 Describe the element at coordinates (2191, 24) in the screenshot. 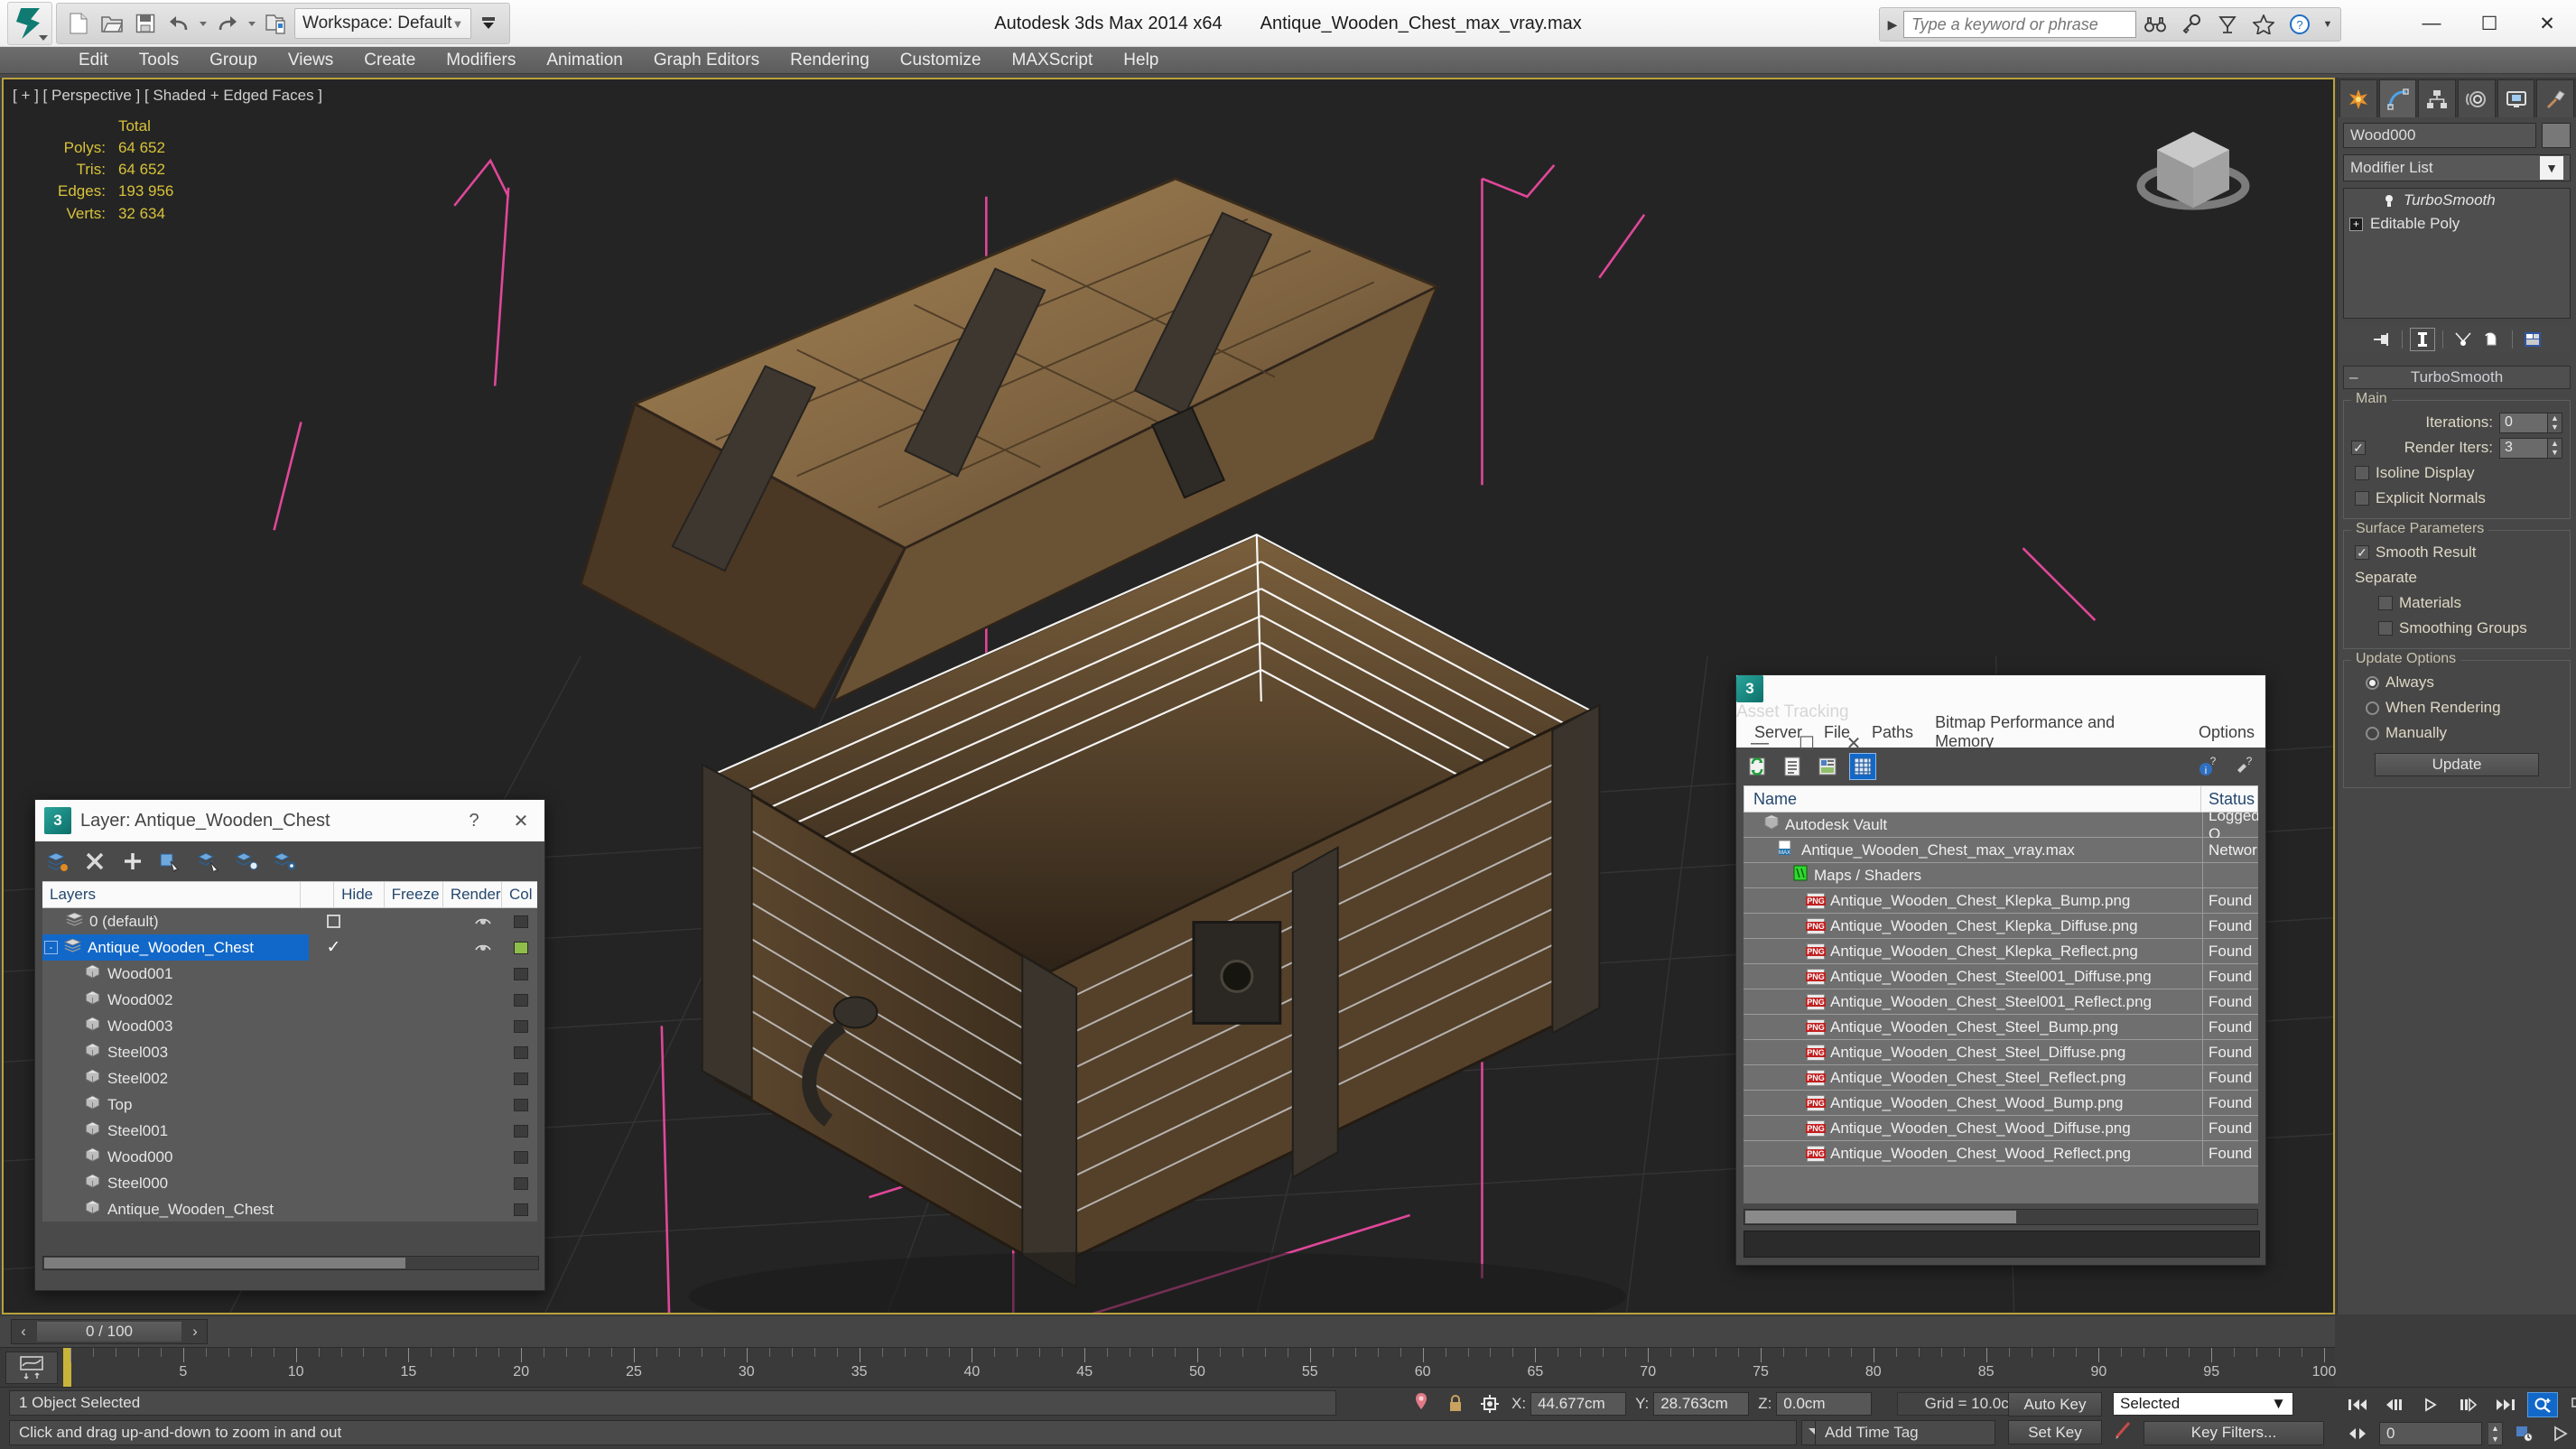

I see `key-icon` at that location.